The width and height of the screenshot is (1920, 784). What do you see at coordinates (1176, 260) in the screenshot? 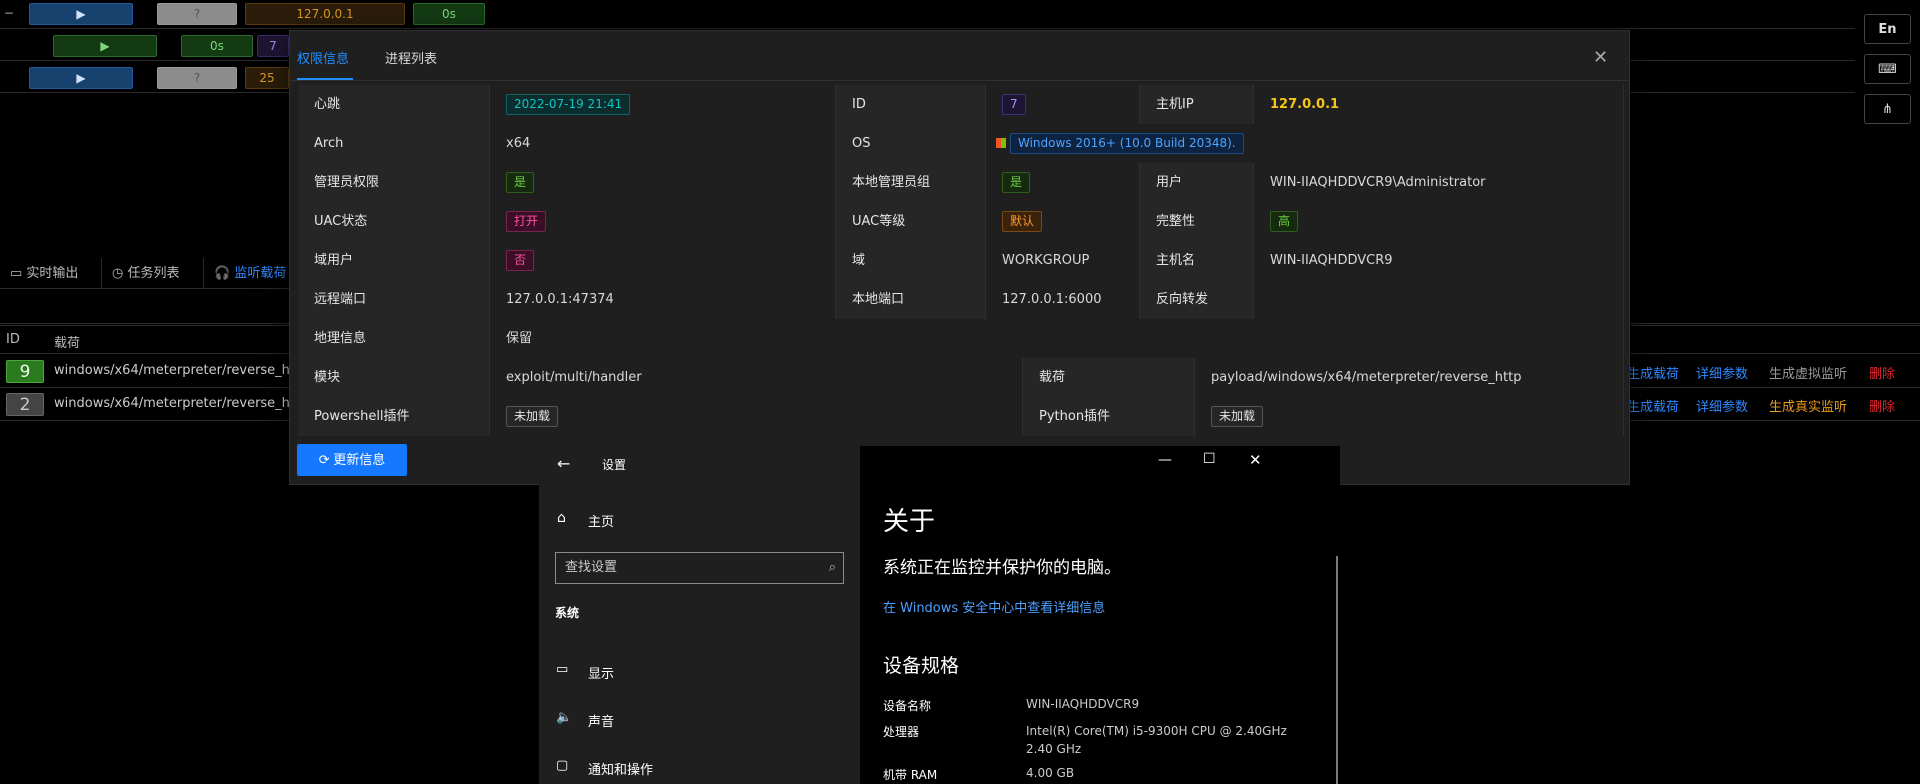
I see `label-text: 主机名` at bounding box center [1176, 260].